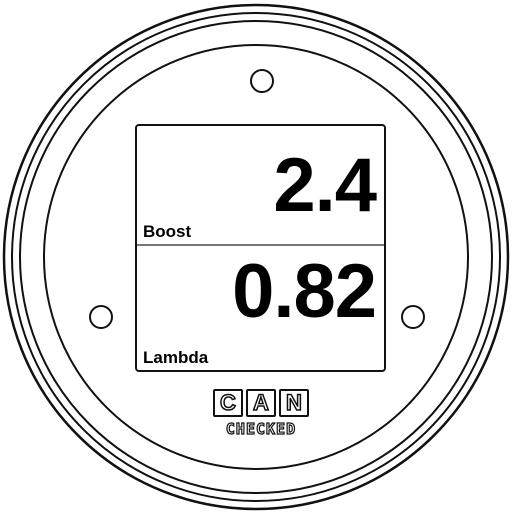 The image size is (512, 514). I want to click on can-checked-logo: C A N CHECKED, so click(261, 417).